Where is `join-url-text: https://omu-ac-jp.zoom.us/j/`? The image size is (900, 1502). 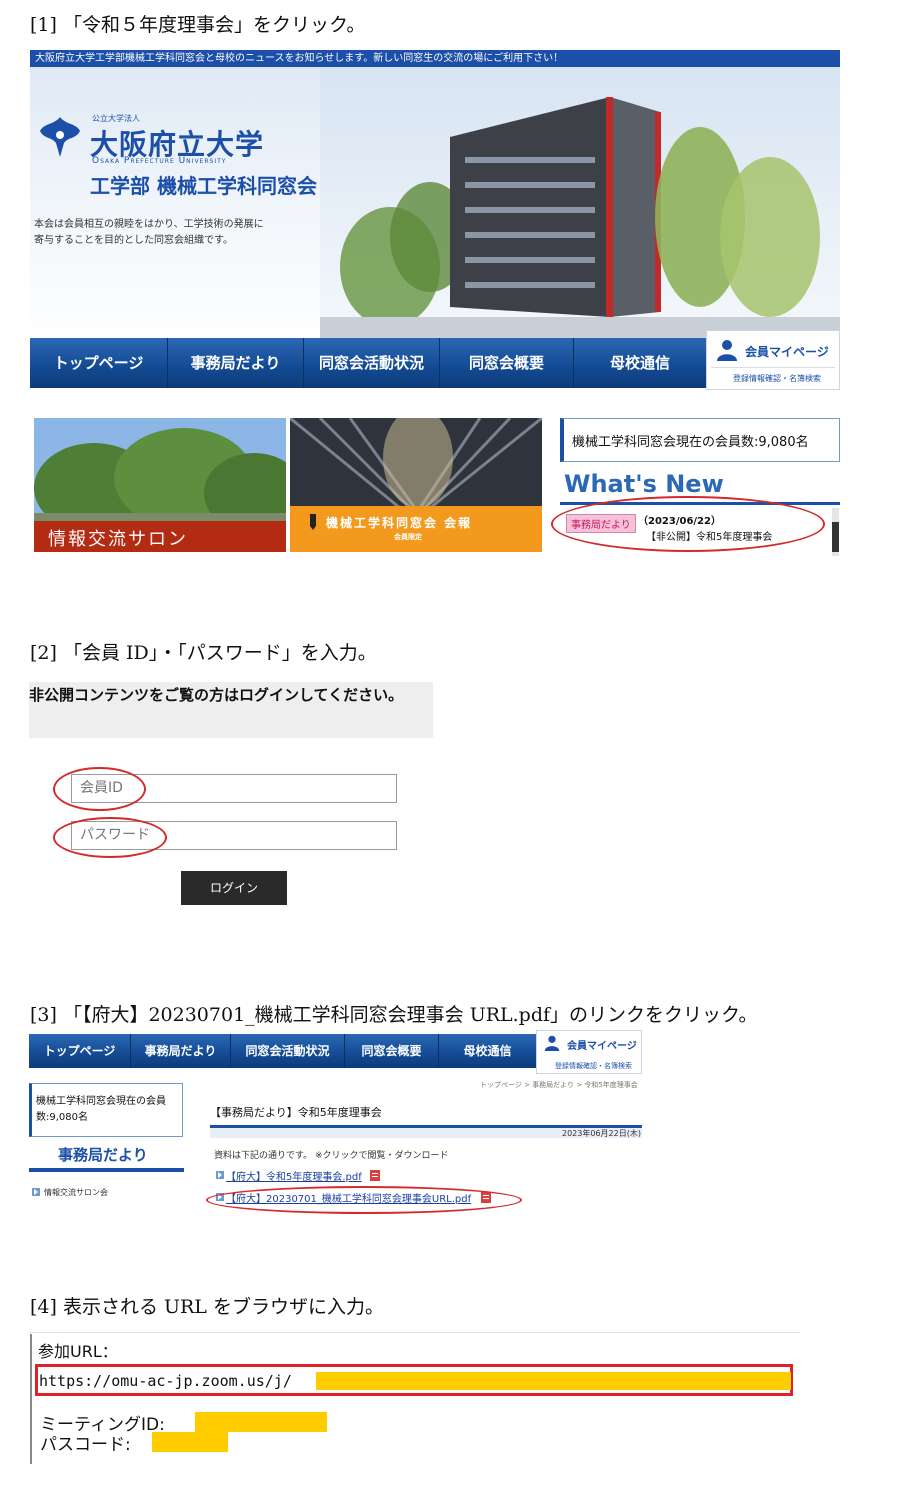
join-url-text: https://omu-ac-jp.zoom.us/j/ is located at coordinates (165, 1381).